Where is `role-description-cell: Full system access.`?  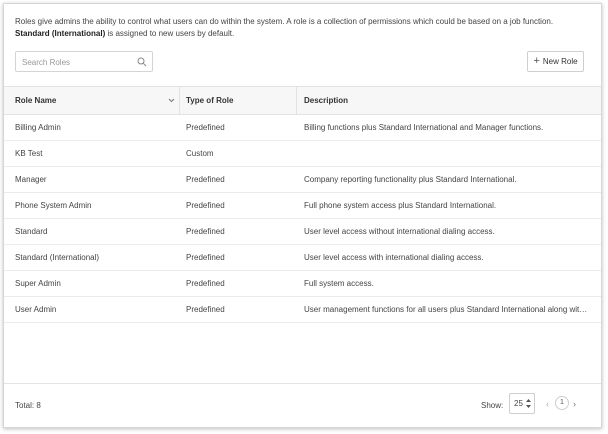
role-description-cell: Full system access. is located at coordinates (339, 283).